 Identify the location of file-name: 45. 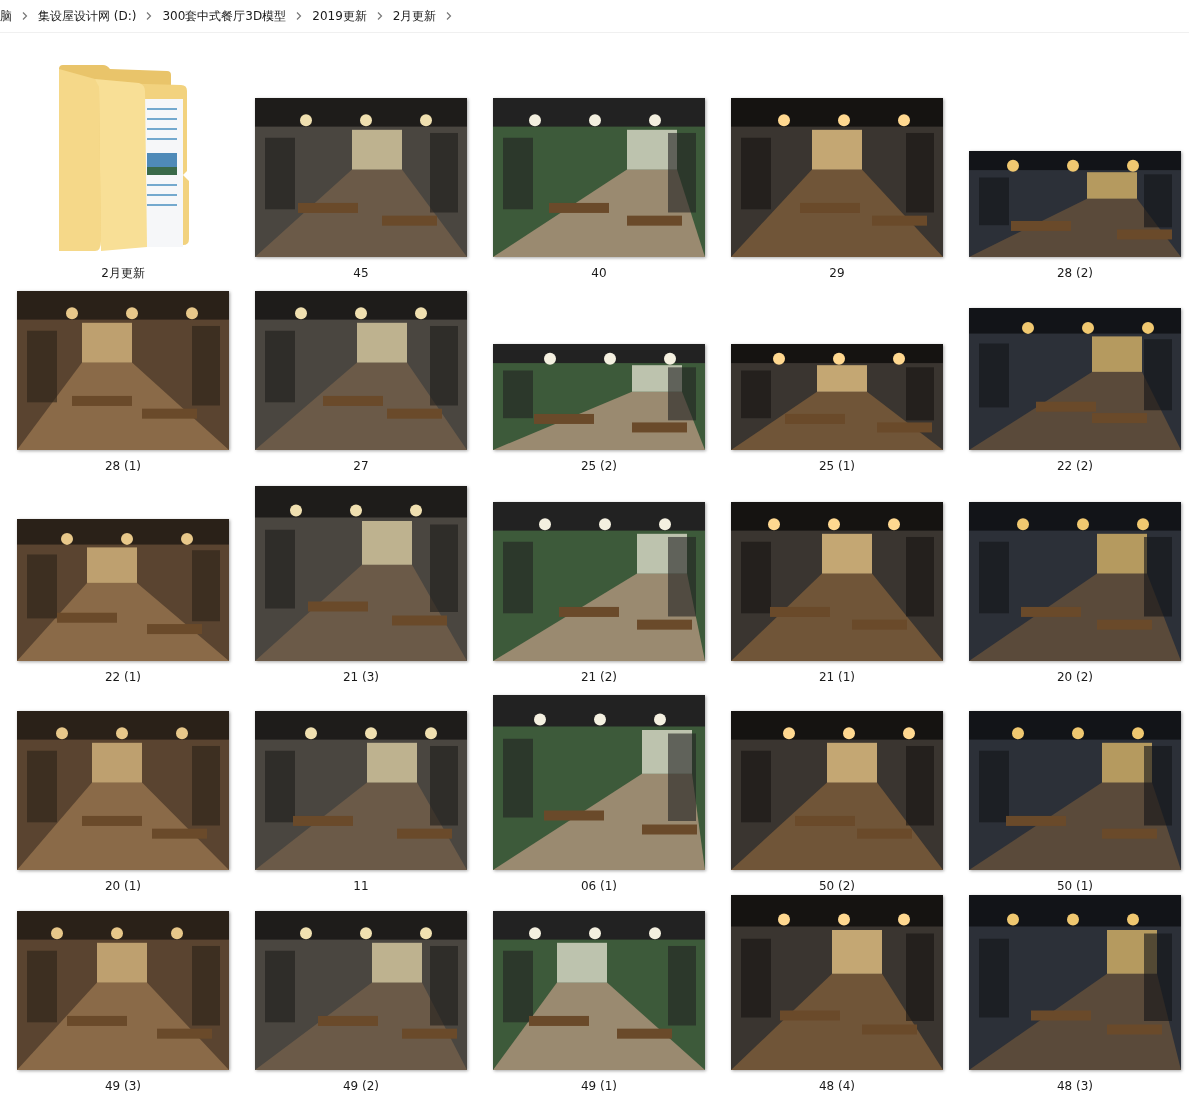
(361, 273).